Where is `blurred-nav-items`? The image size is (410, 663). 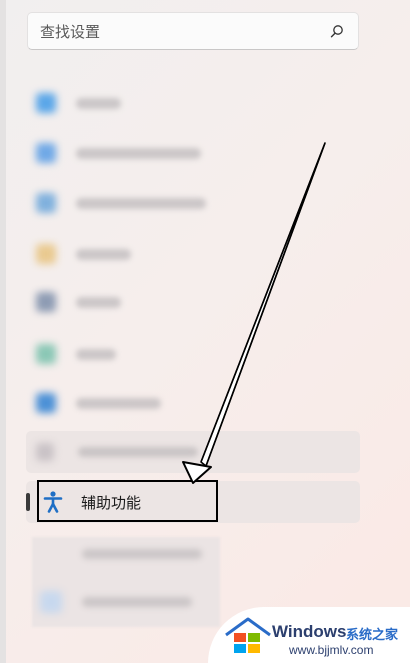 blurred-nav-items is located at coordinates (126, 582).